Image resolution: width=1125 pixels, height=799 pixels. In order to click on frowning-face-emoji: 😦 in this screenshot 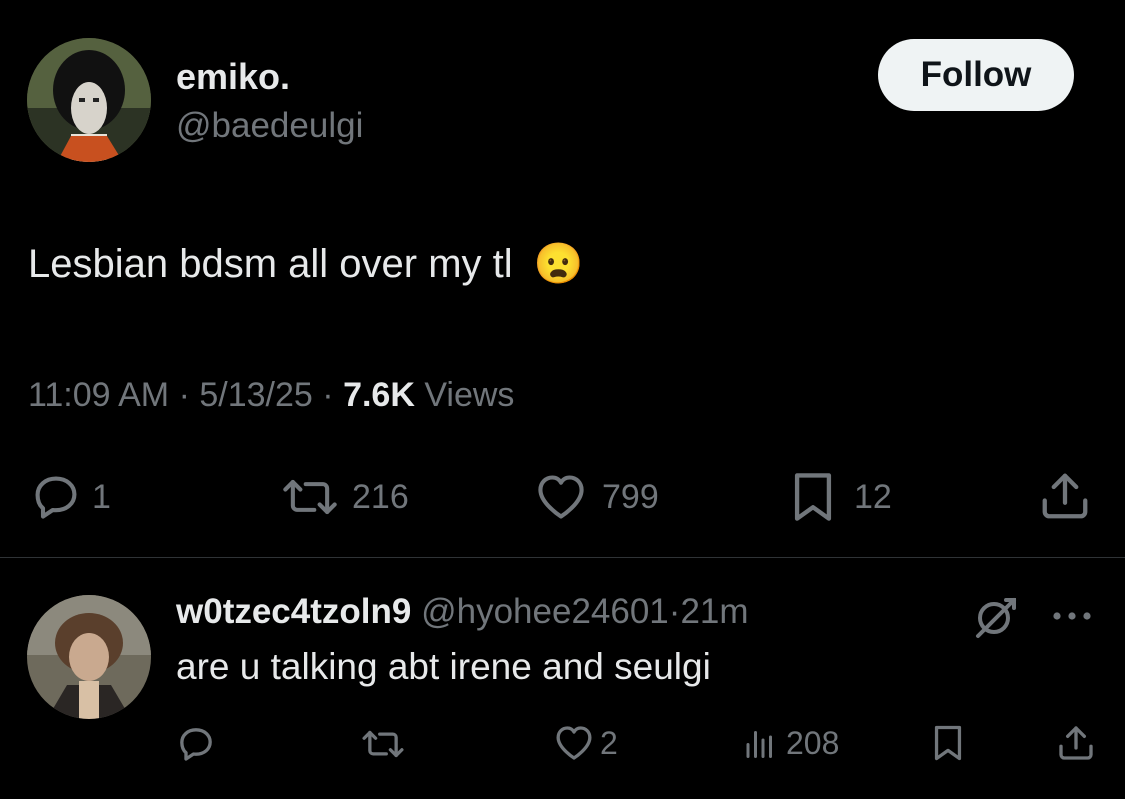, I will do `click(558, 264)`.